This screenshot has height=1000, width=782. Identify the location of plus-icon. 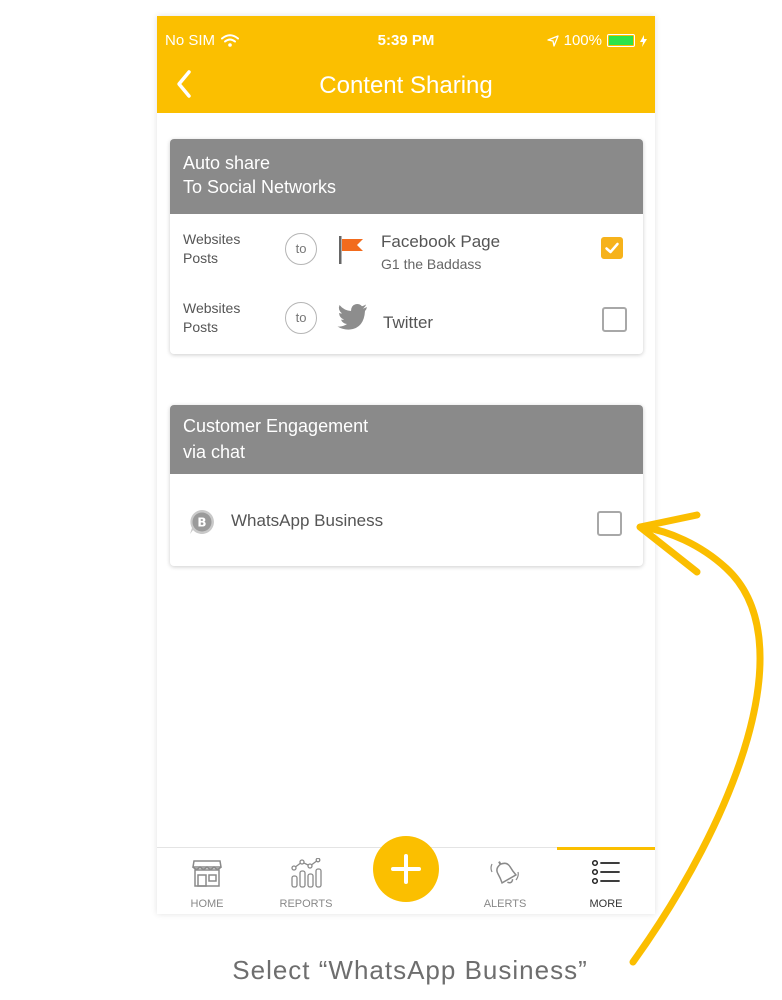
(406, 869).